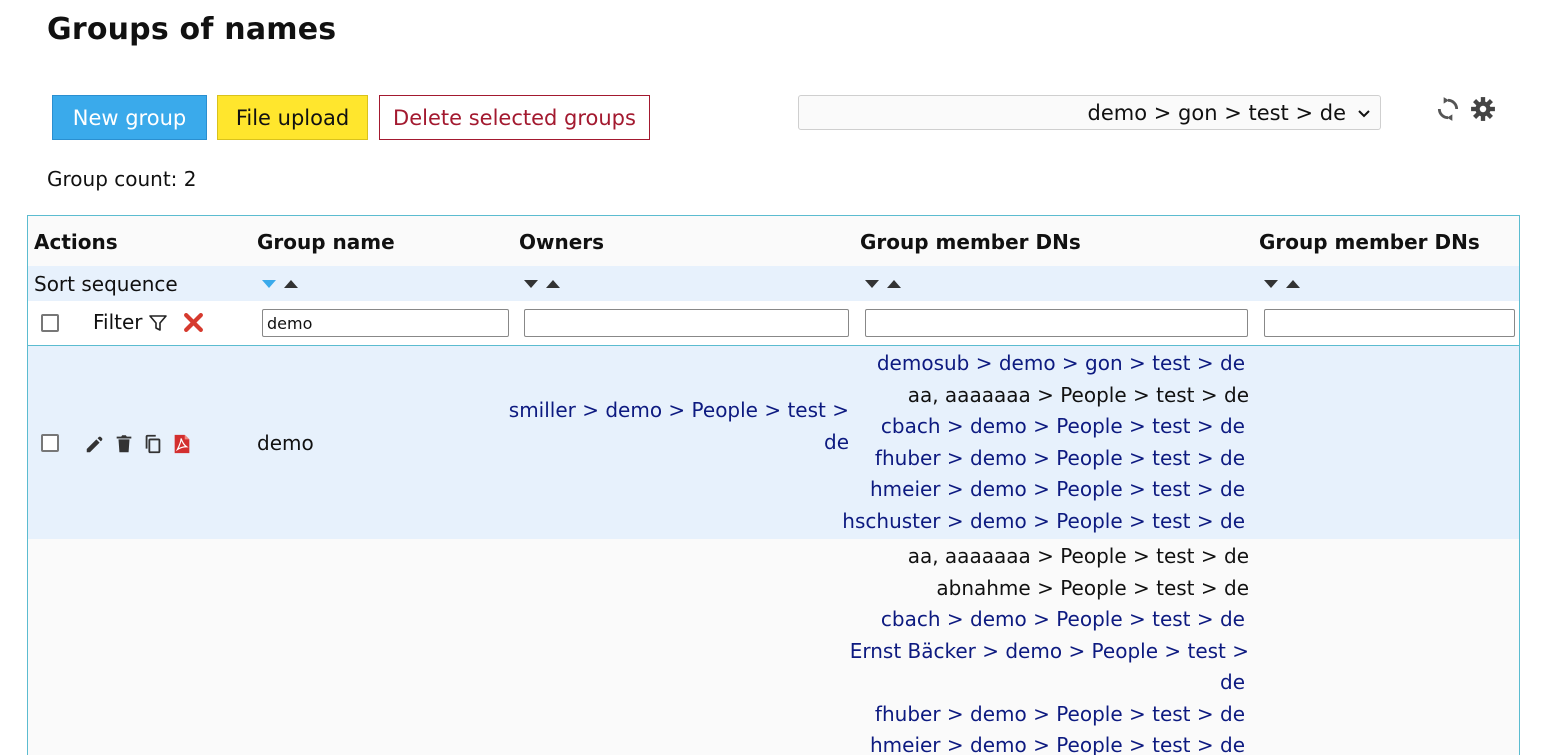 This screenshot has height=755, width=1545. What do you see at coordinates (1364, 113) in the screenshot?
I see `chevron-down-icon` at bounding box center [1364, 113].